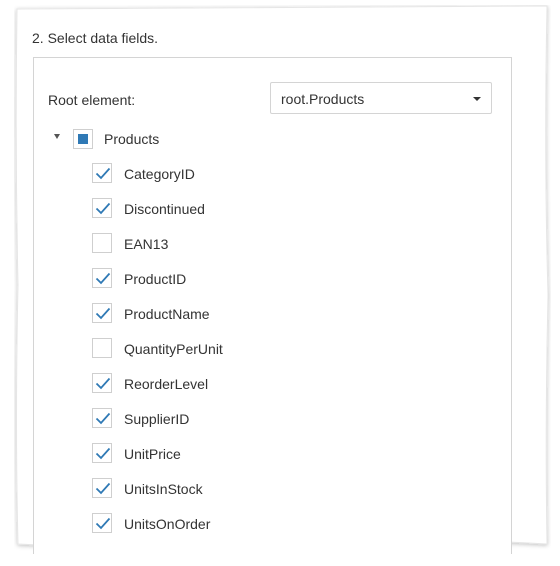 The image size is (560, 566). What do you see at coordinates (159, 174) in the screenshot?
I see `field-label: CategoryID` at bounding box center [159, 174].